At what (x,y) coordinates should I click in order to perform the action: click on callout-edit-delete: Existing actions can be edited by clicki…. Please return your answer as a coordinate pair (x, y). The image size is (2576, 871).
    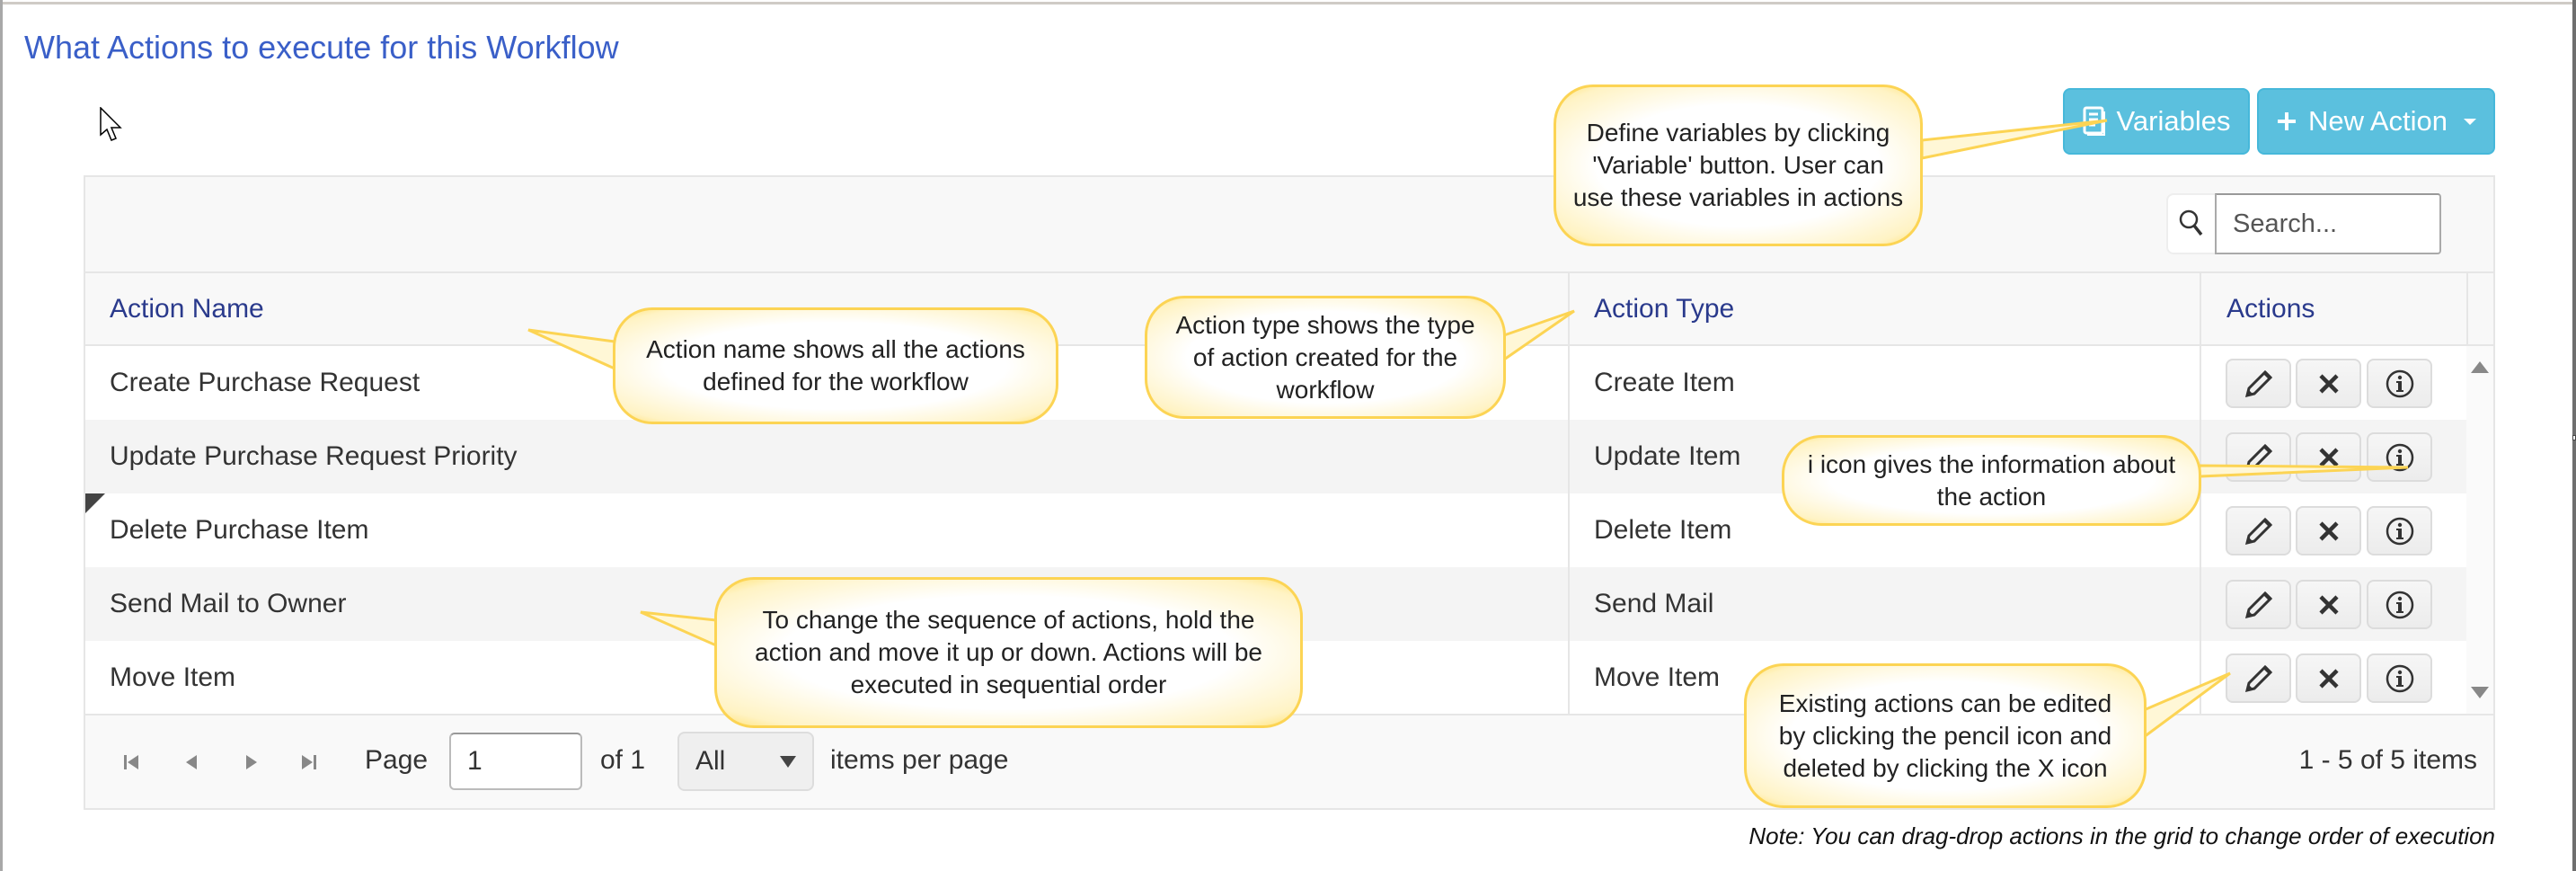
    Looking at the image, I should click on (1946, 735).